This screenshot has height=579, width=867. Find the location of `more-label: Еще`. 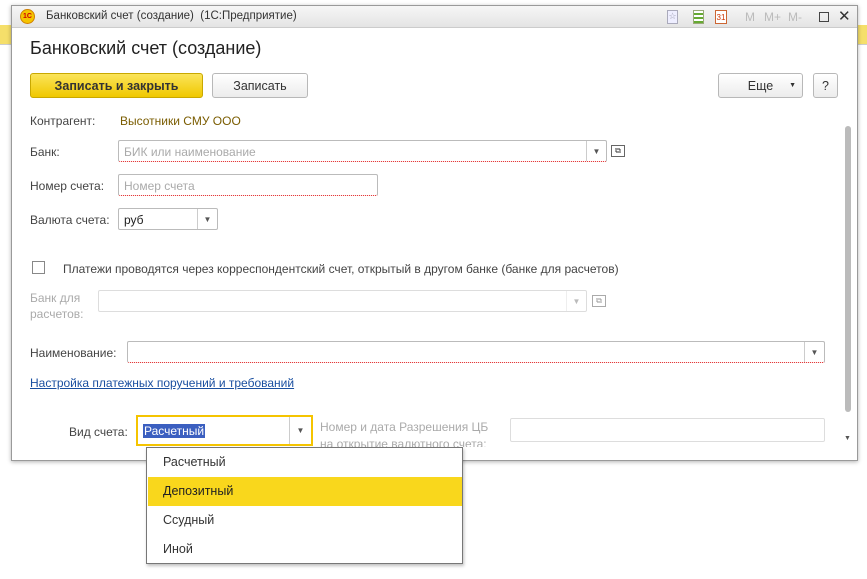

more-label: Еще is located at coordinates (760, 85).